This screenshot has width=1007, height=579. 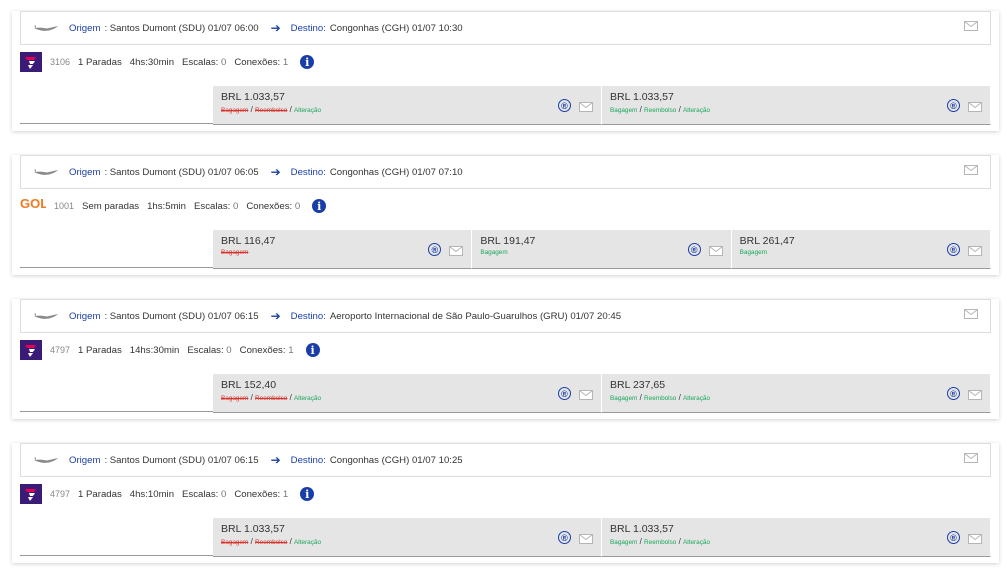 I want to click on fare-price: BRL 237,65, so click(x=638, y=385).